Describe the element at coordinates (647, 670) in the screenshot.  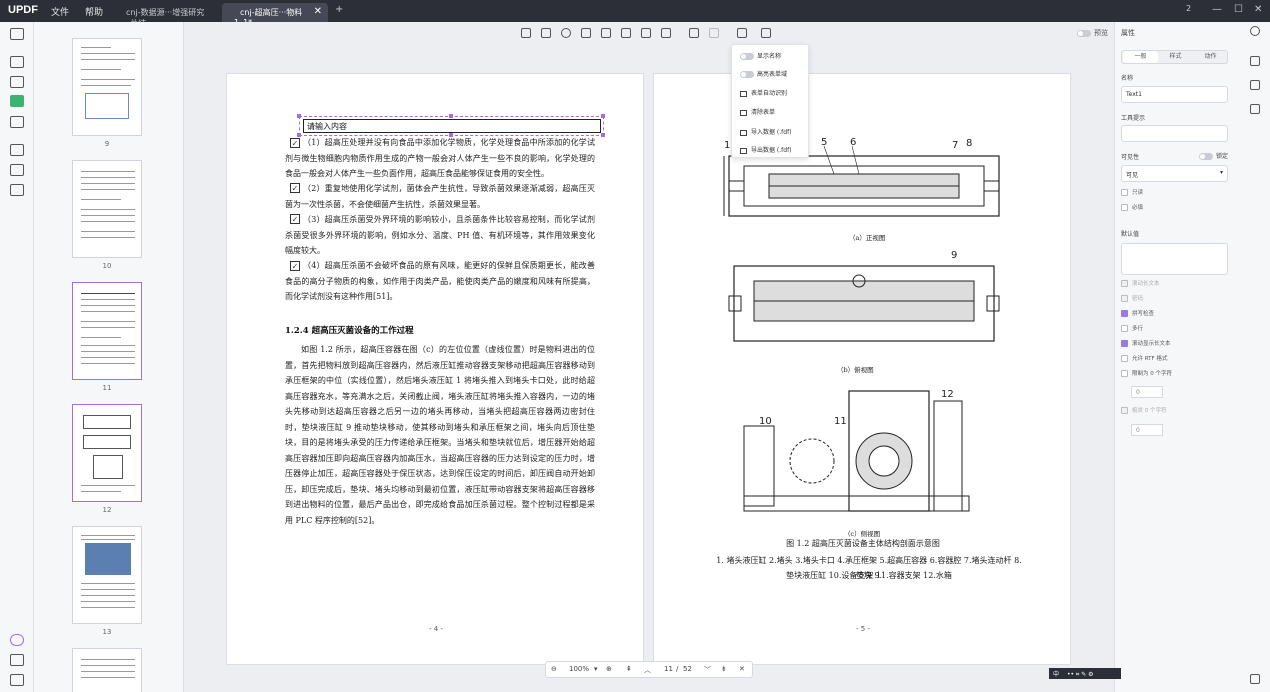
I see `previous-page-icon: ︿` at that location.